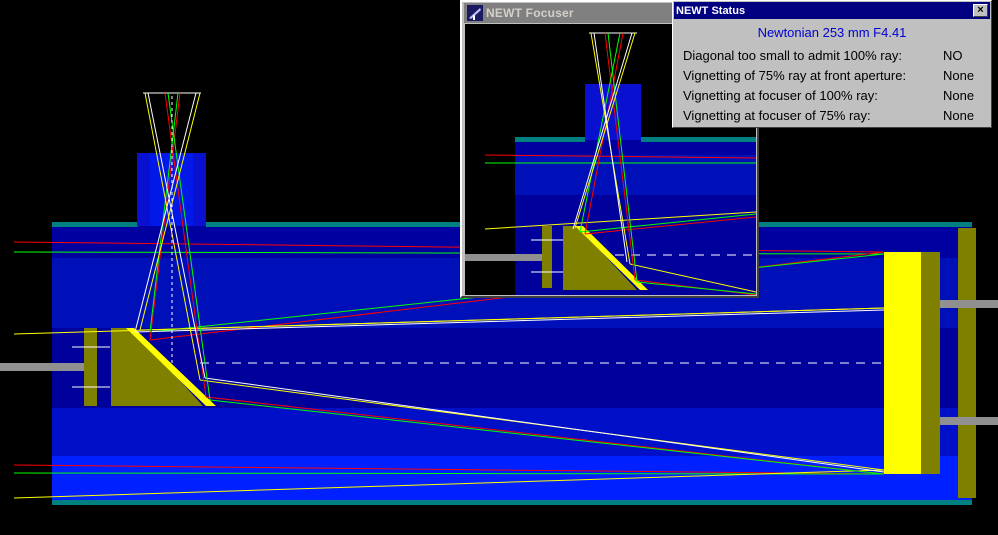 This screenshot has height=535, width=998. Describe the element at coordinates (969, 304) in the screenshot. I see `mirror-cell-bolt-top` at that location.